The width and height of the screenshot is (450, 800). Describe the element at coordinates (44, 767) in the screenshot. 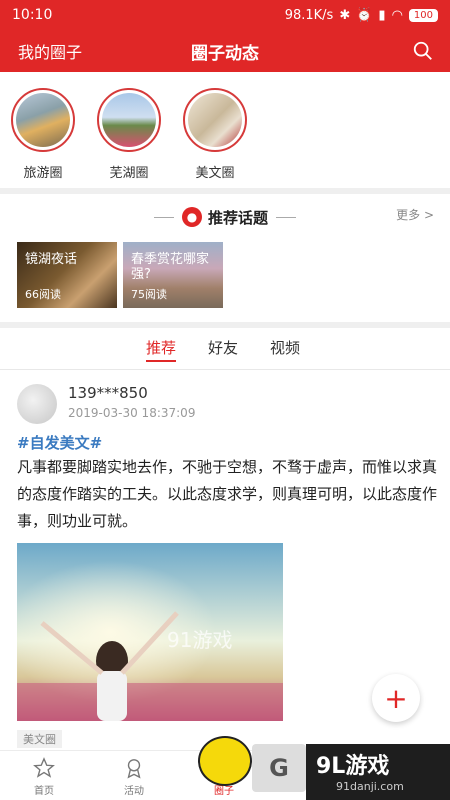

I see `star-icon` at that location.